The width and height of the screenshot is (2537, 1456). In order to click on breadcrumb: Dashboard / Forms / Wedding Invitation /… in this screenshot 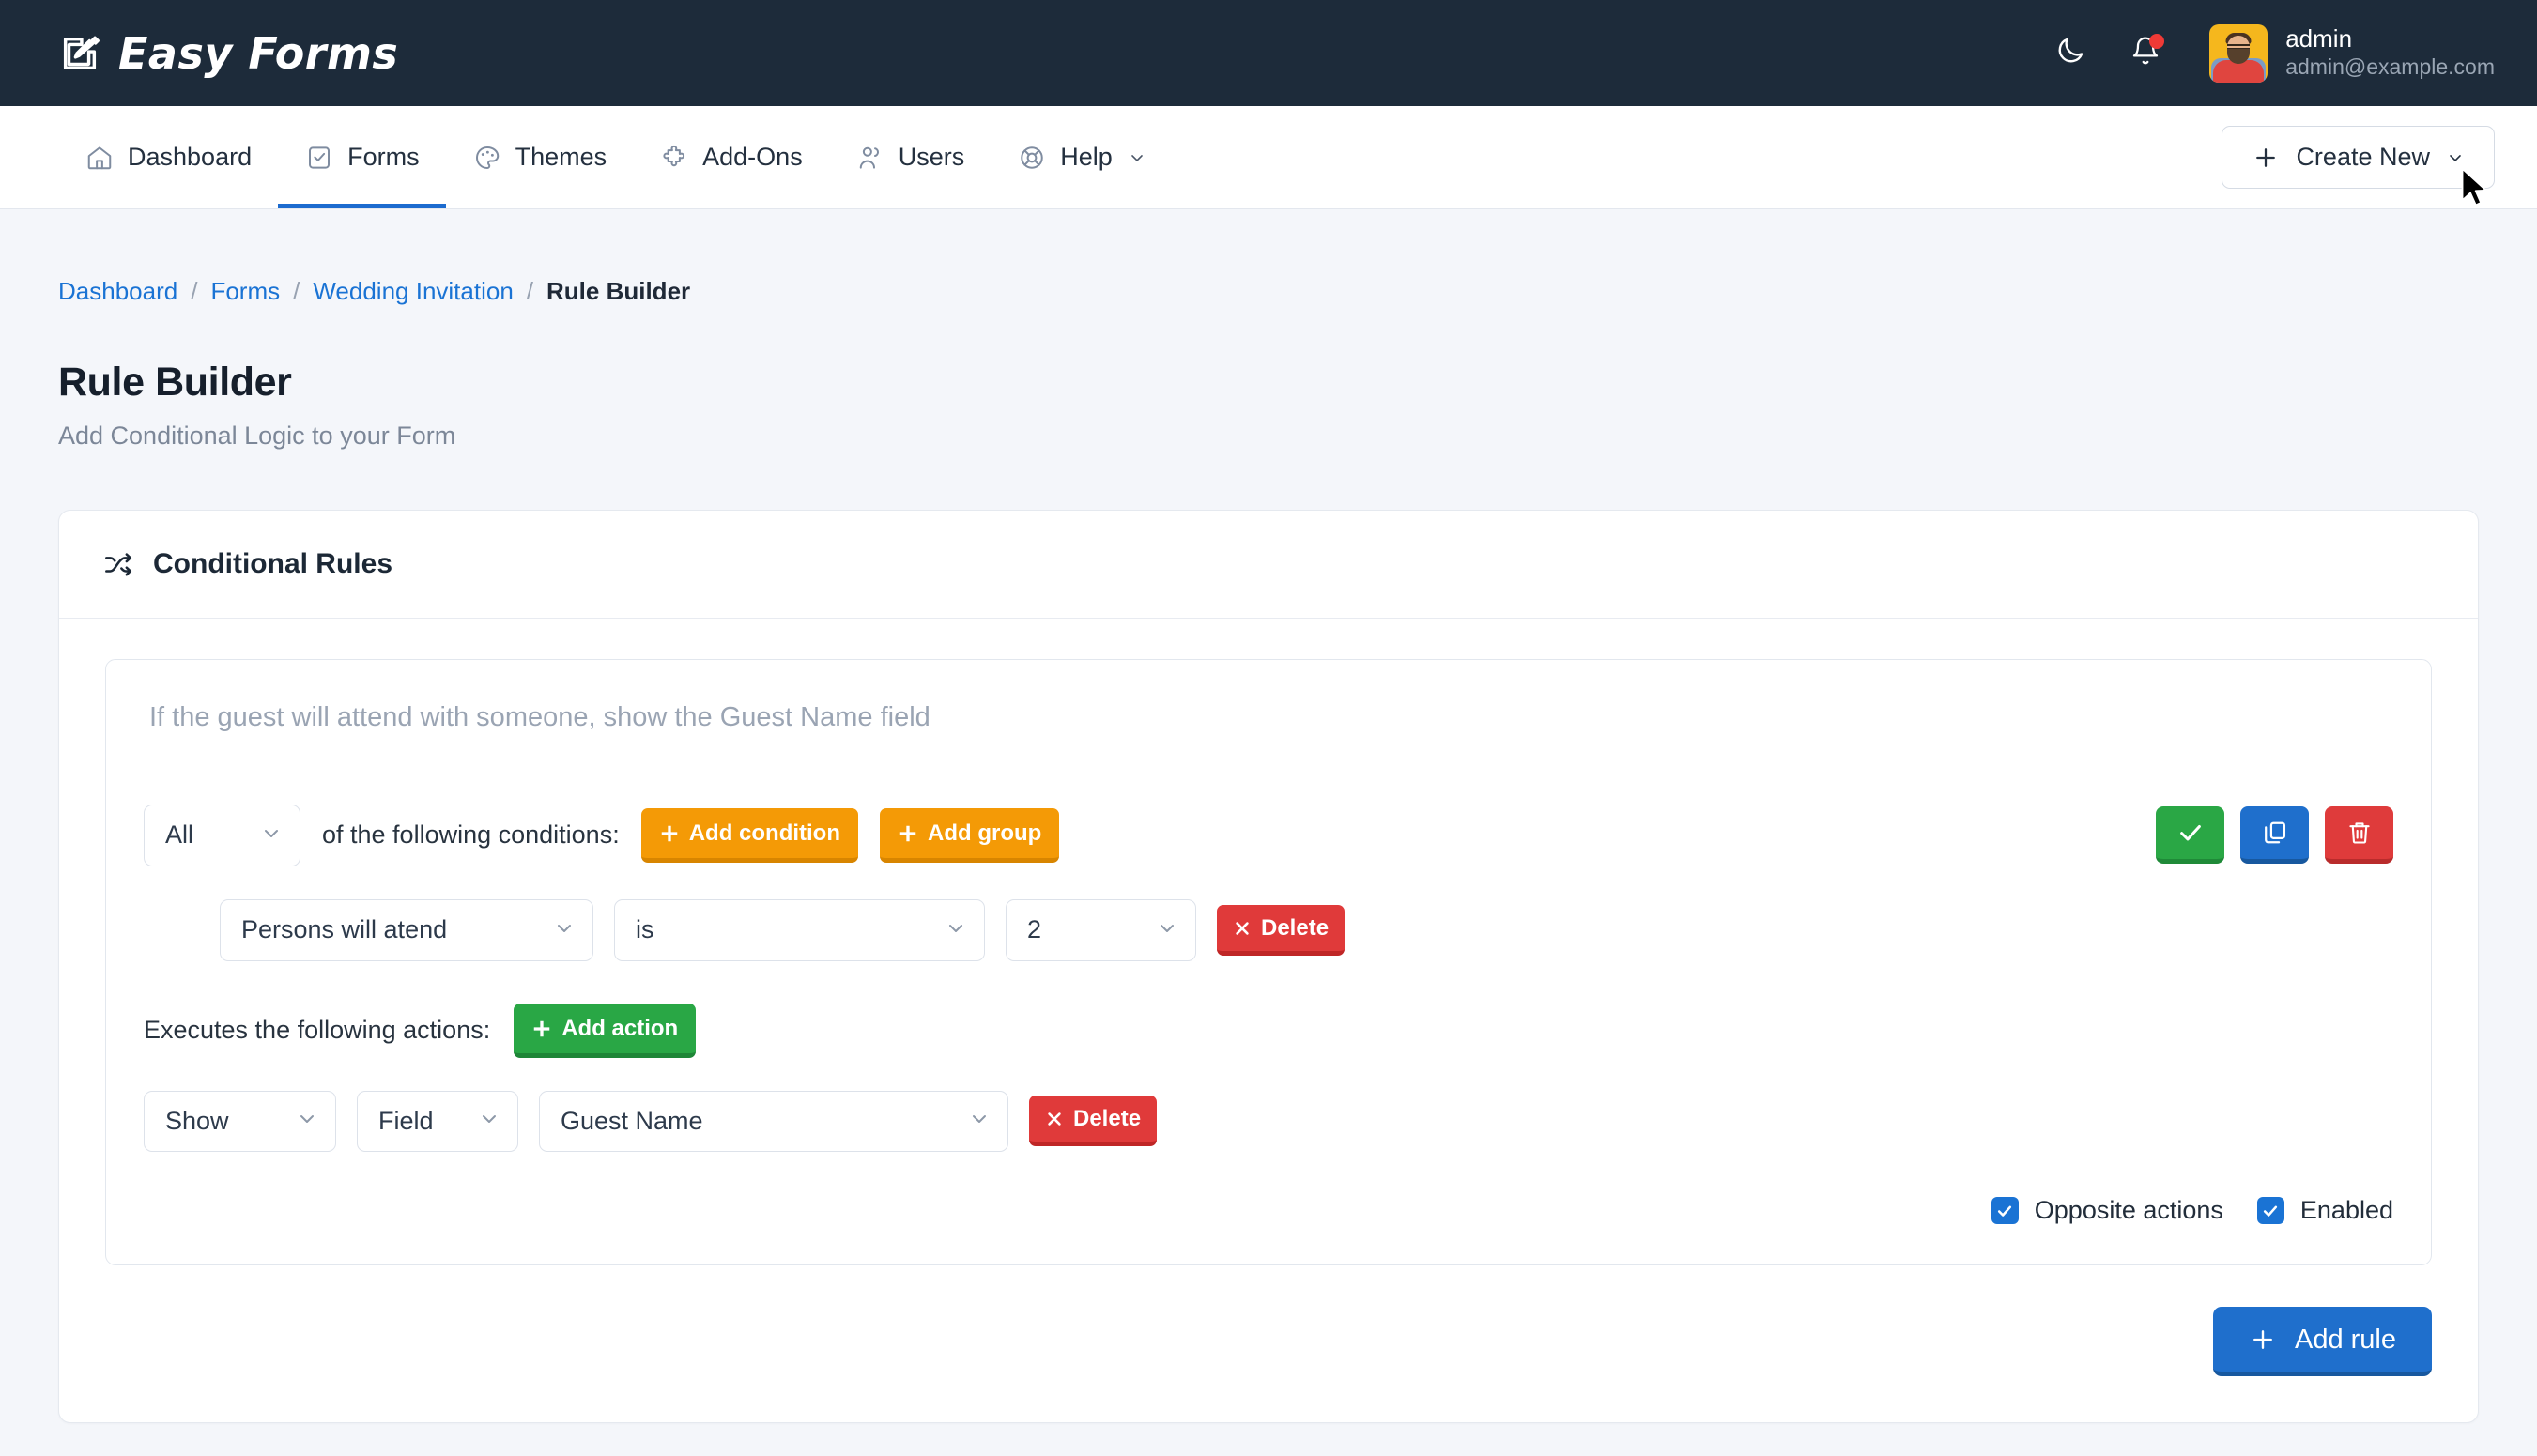, I will do `click(1268, 257)`.